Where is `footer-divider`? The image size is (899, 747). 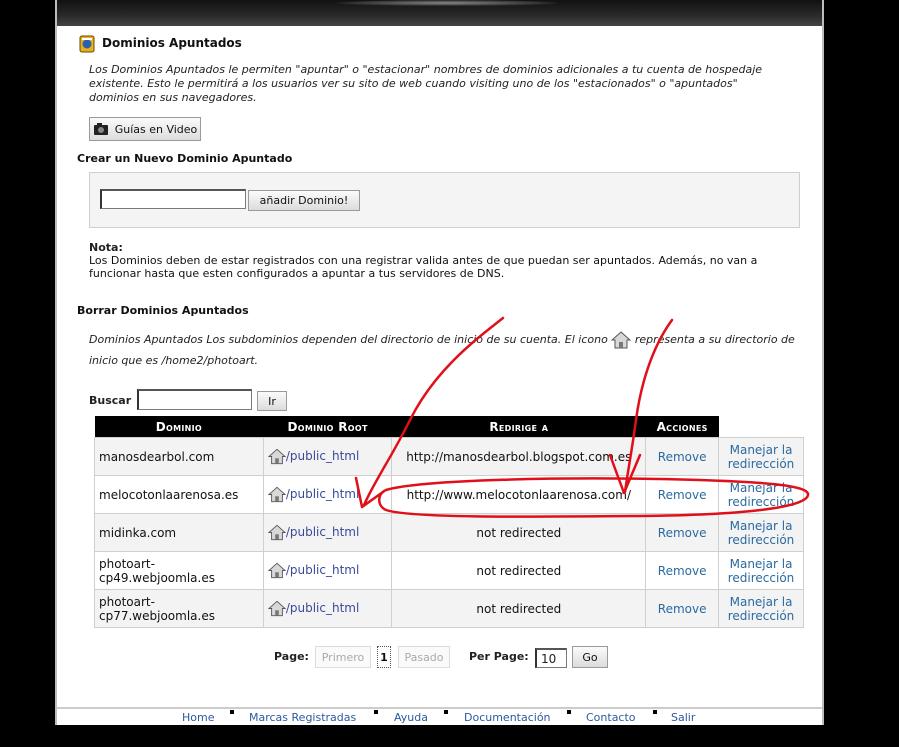 footer-divider is located at coordinates (439, 708).